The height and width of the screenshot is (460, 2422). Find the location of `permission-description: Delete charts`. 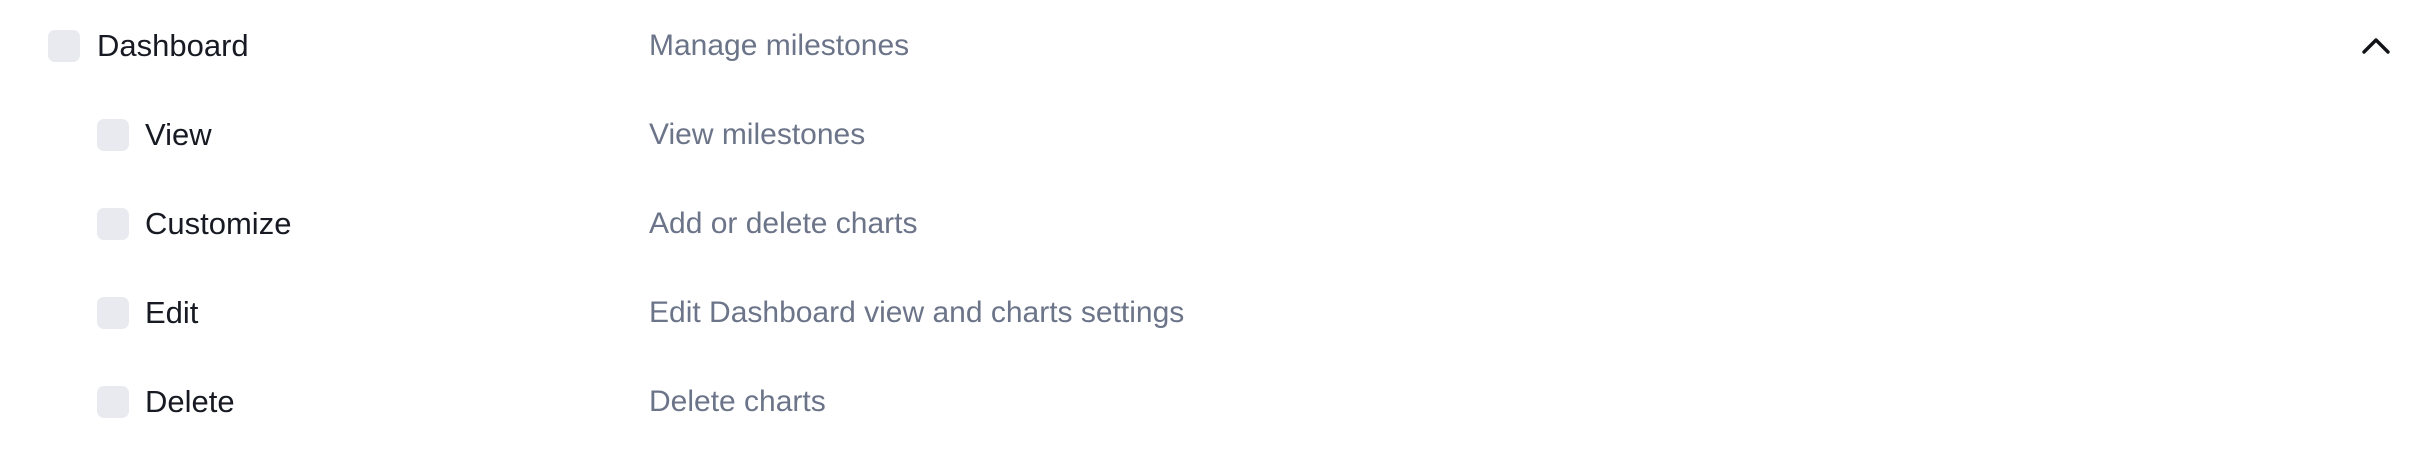

permission-description: Delete charts is located at coordinates (737, 401).